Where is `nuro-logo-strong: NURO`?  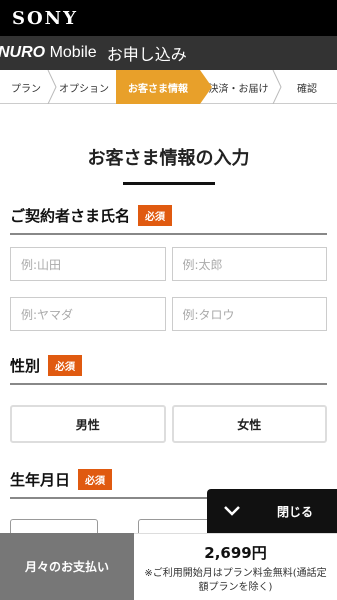 nuro-logo-strong: NURO is located at coordinates (23, 52).